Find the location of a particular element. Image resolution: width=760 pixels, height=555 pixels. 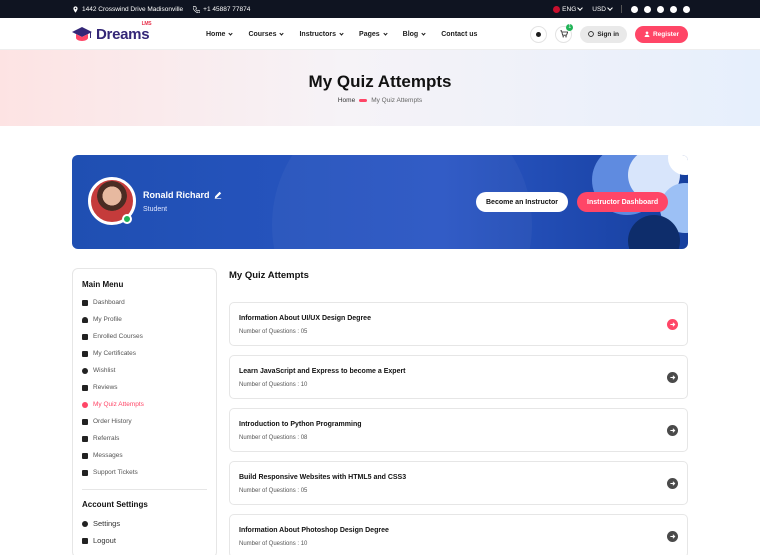

lock-icon is located at coordinates (591, 34).